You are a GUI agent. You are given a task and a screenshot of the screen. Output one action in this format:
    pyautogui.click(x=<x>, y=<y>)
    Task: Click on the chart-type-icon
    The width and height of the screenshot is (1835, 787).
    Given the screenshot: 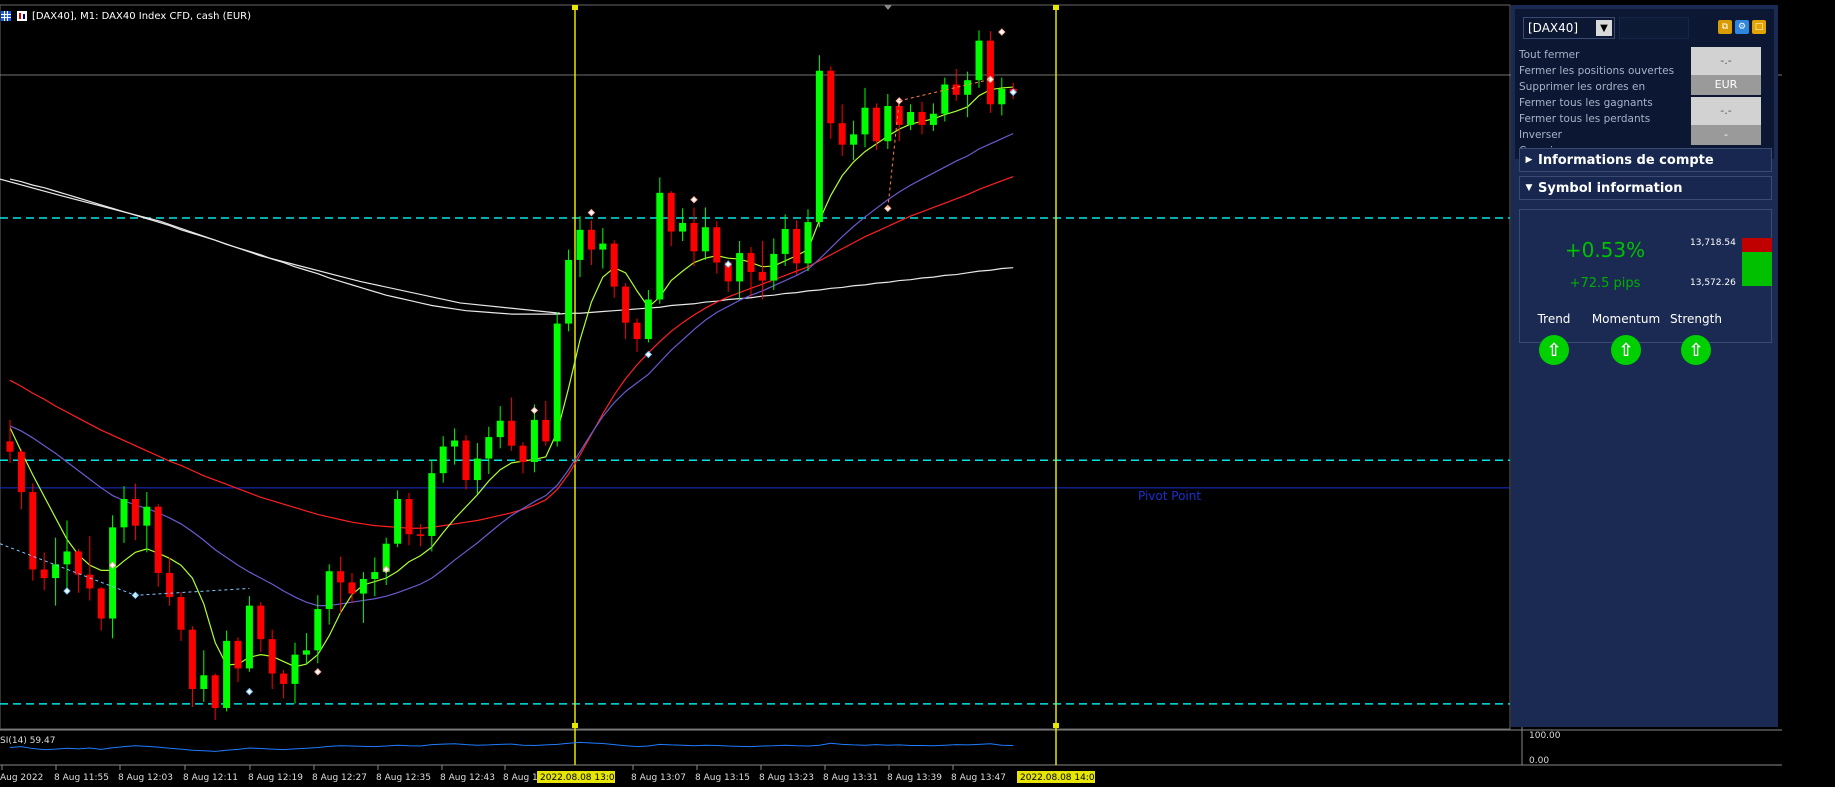 What is the action you would take?
    pyautogui.click(x=22, y=16)
    